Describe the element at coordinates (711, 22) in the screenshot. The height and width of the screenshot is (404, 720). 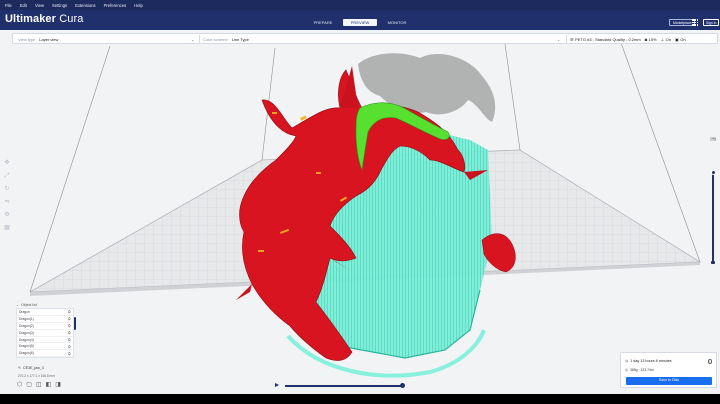
I see `sign-in-button: Sign in` at that location.